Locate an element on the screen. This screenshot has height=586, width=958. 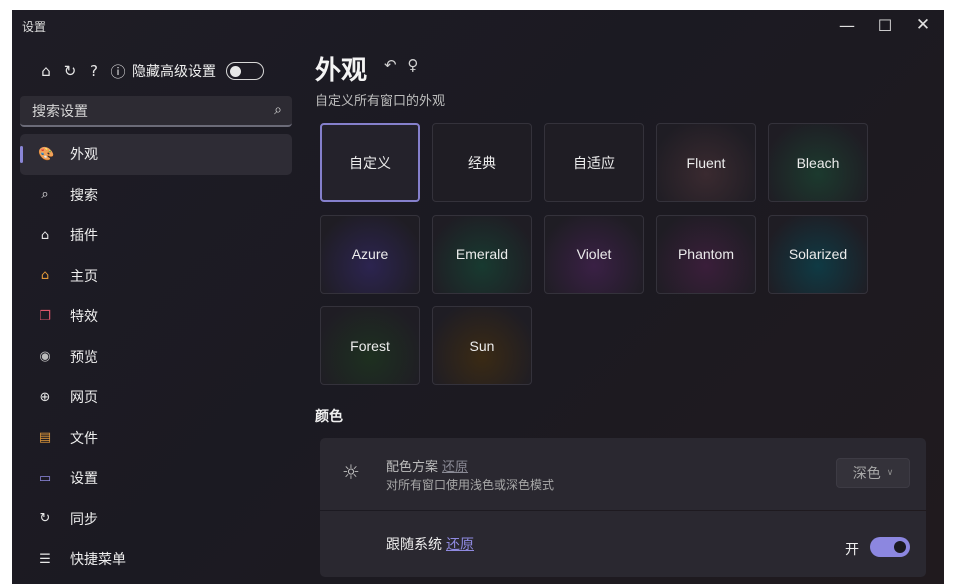
color-scheme-dropdown: 深色 ∨ is located at coordinates (873, 473).